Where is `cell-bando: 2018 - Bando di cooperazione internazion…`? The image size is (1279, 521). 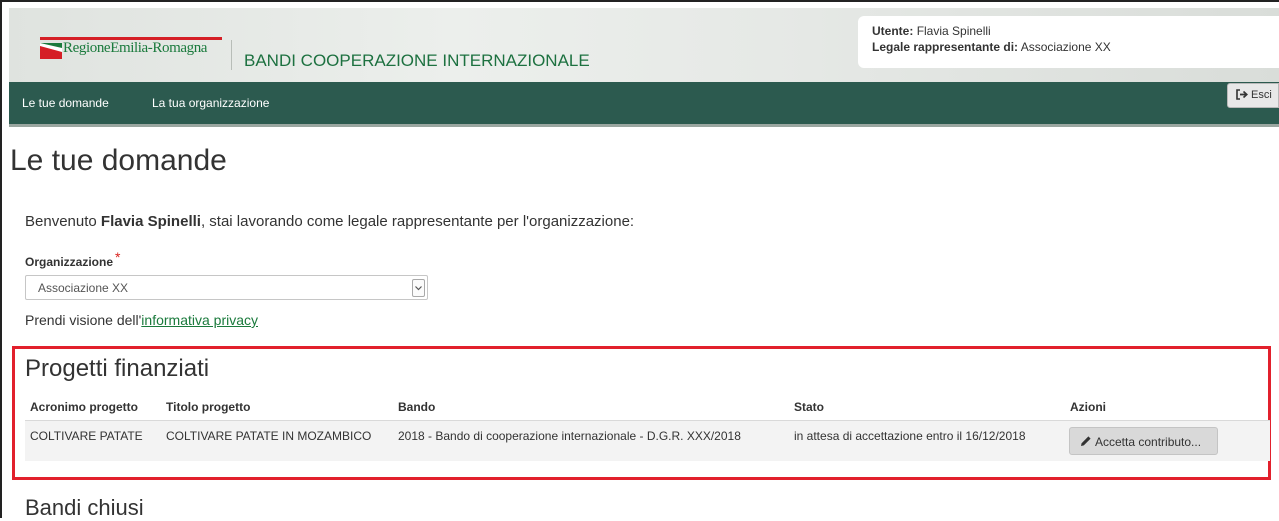
cell-bando: 2018 - Bando di cooperazione internazion… is located at coordinates (569, 436).